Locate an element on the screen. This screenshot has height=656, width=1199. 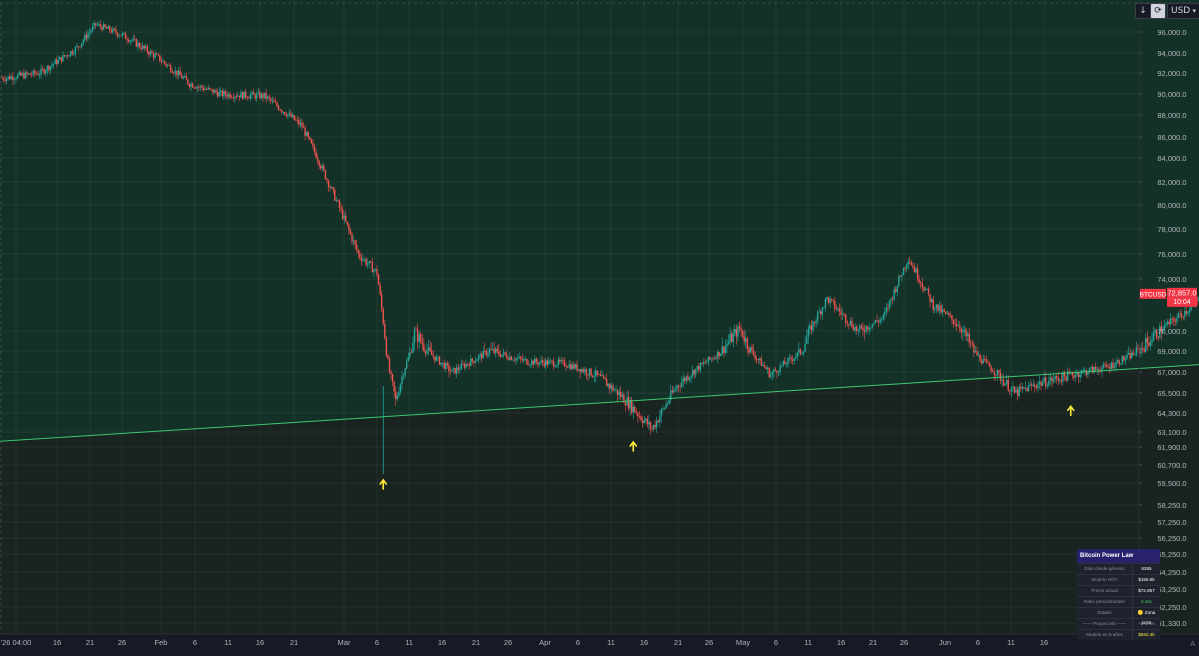
auto-scale-toggle: A is located at coordinates (1192, 644).